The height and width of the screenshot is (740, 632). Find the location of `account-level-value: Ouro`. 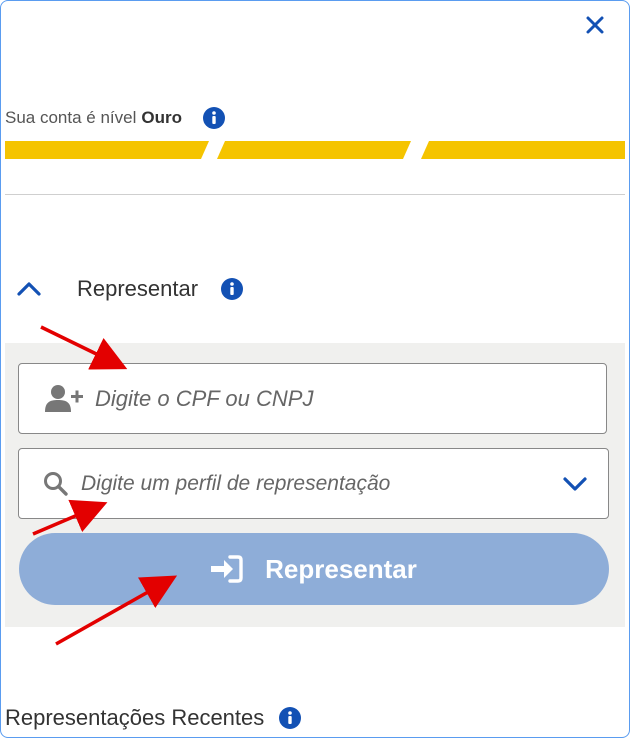

account-level-value: Ouro is located at coordinates (161, 117).